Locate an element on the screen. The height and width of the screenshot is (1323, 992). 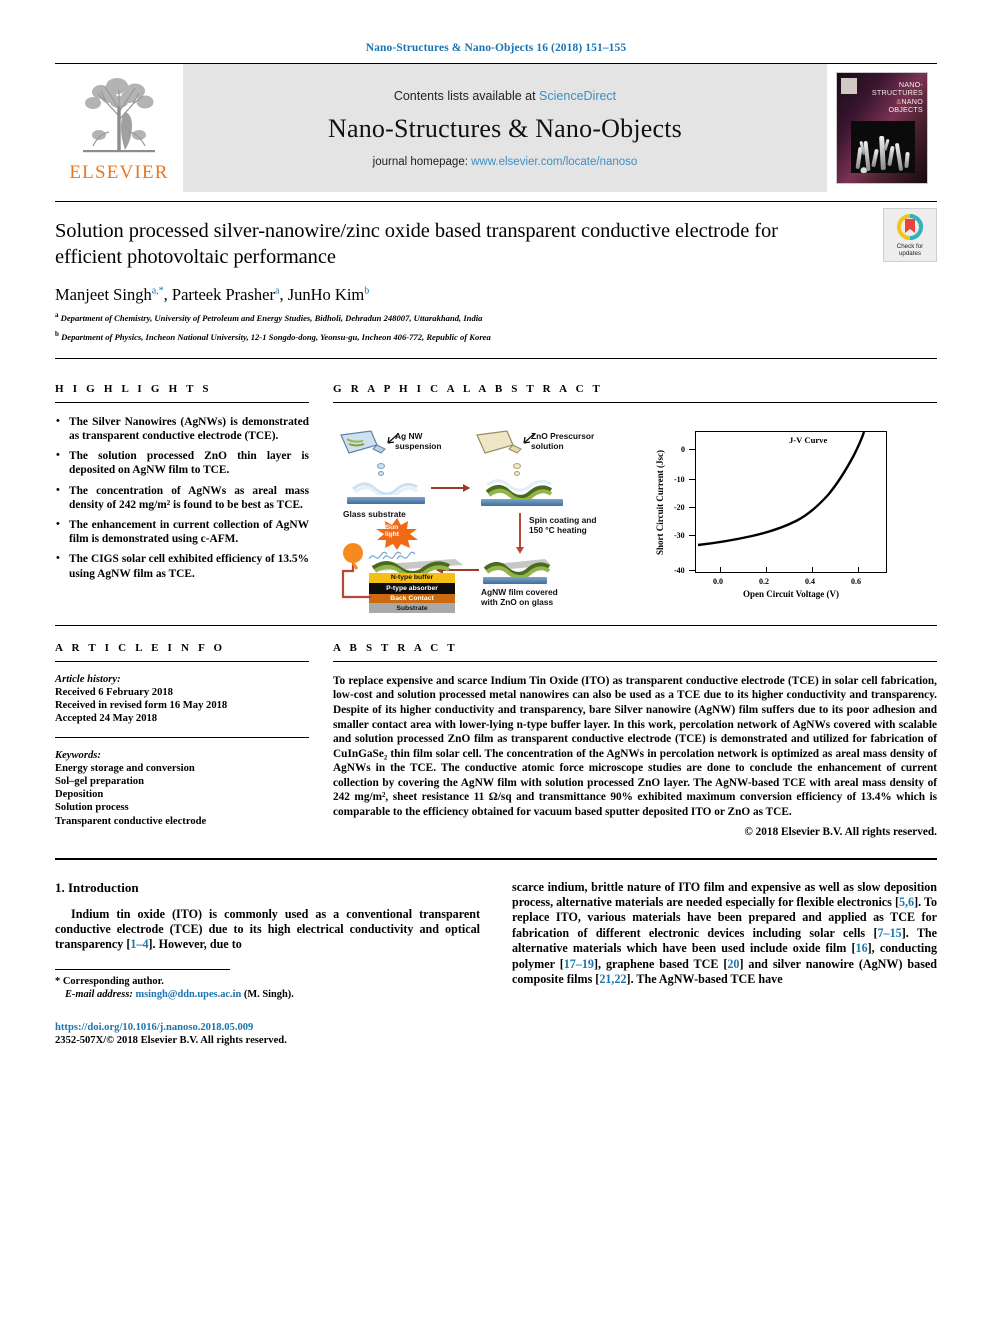
layer-back-contact: Back Contact is located at coordinates (412, 598).